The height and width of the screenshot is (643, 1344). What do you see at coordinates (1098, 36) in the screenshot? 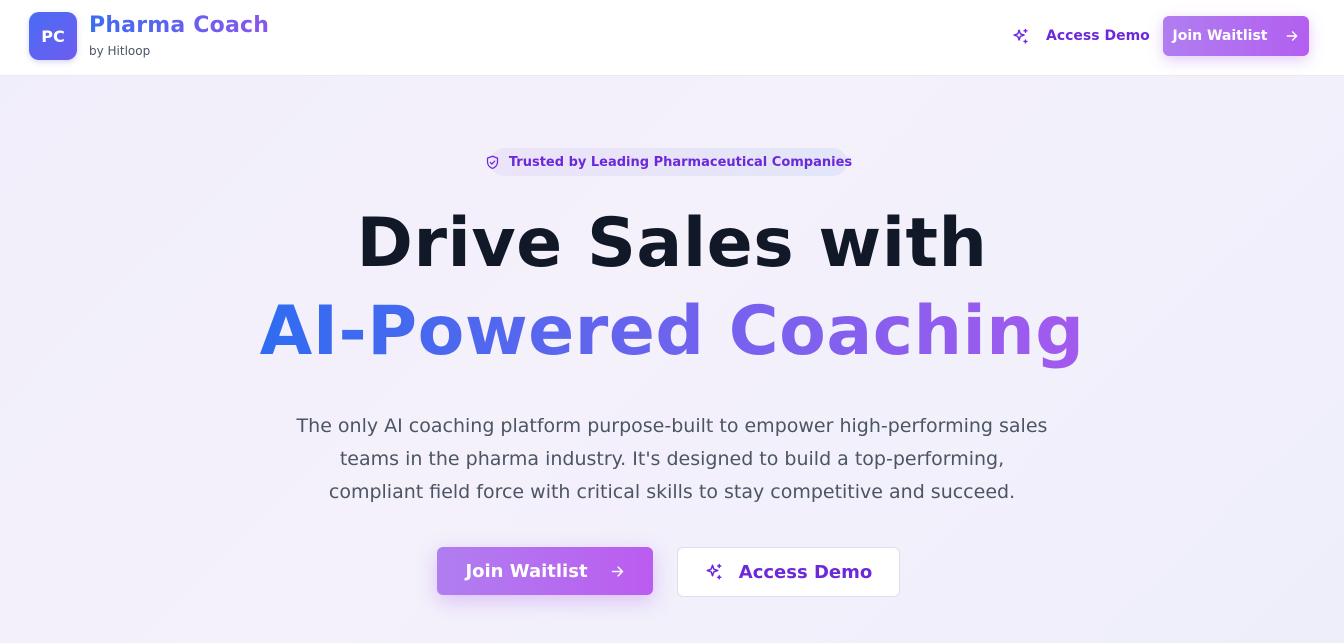
I see `nav-access-demo-label: Access Demo` at bounding box center [1098, 36].